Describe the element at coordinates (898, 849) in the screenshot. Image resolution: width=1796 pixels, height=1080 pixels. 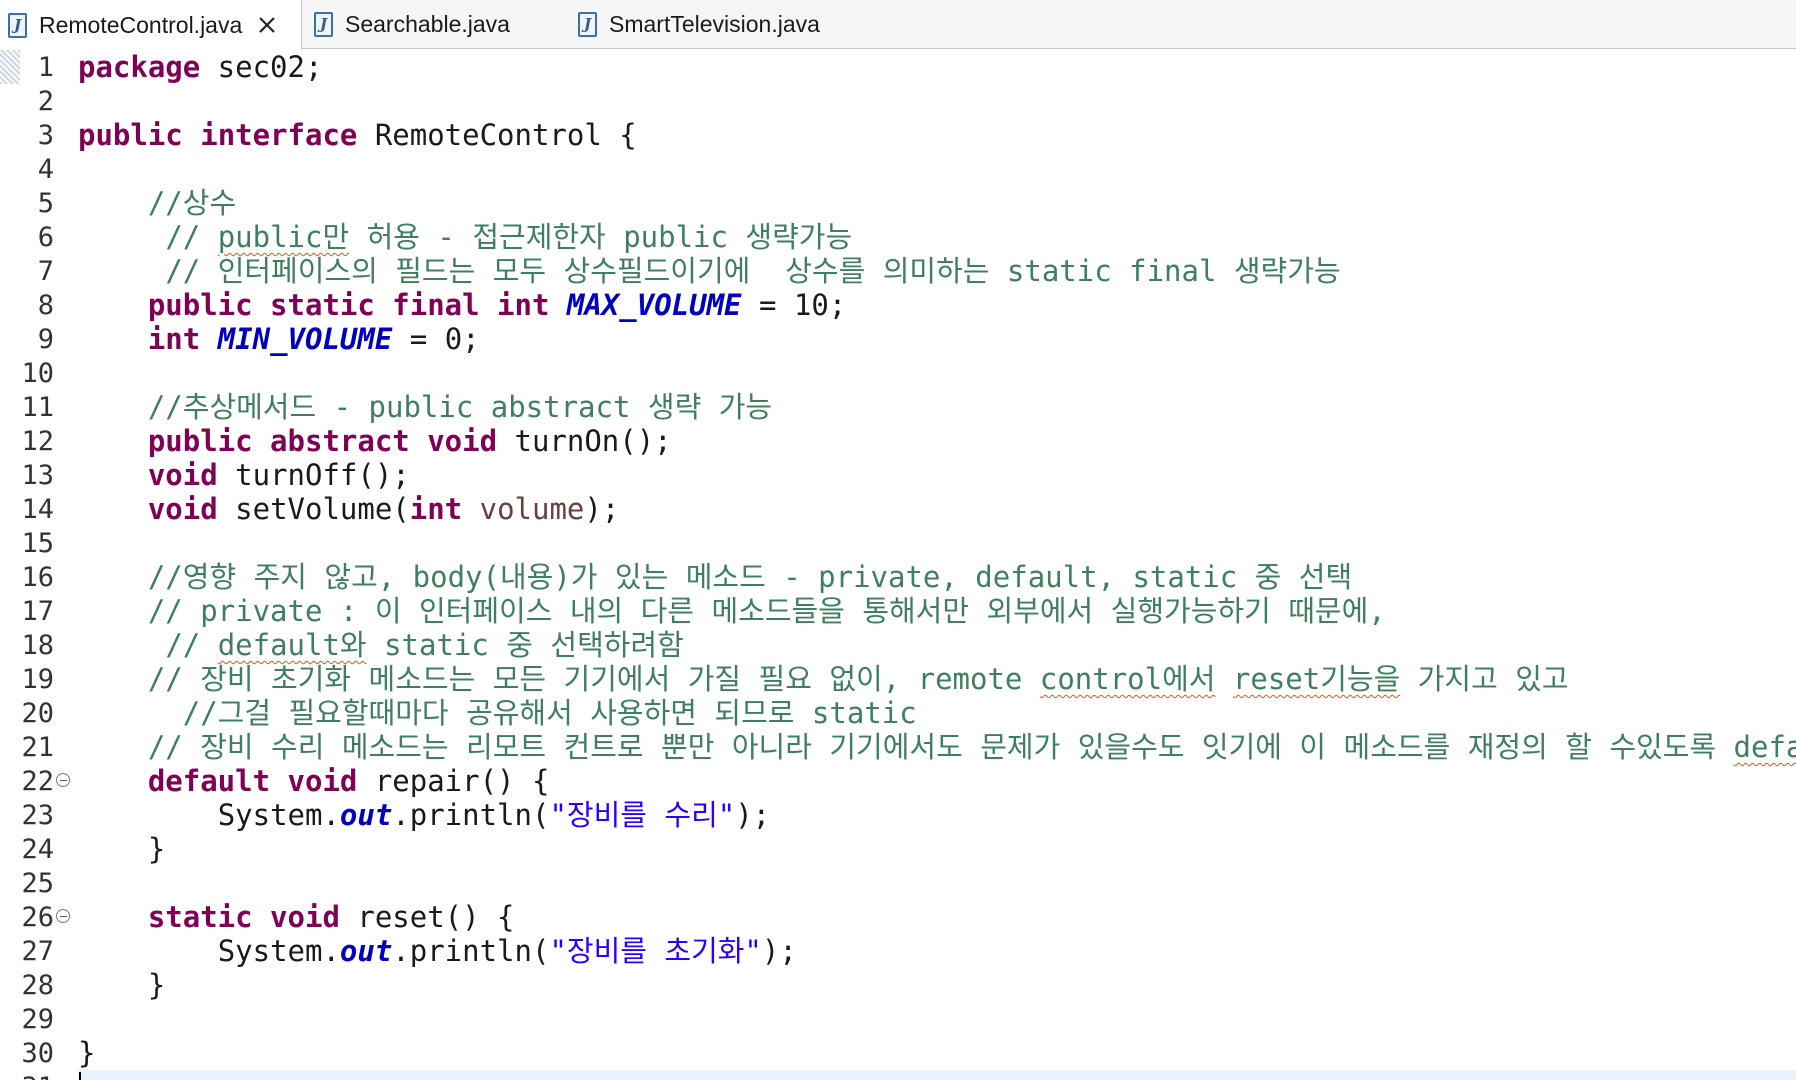
I see `code-line: 24 }` at that location.